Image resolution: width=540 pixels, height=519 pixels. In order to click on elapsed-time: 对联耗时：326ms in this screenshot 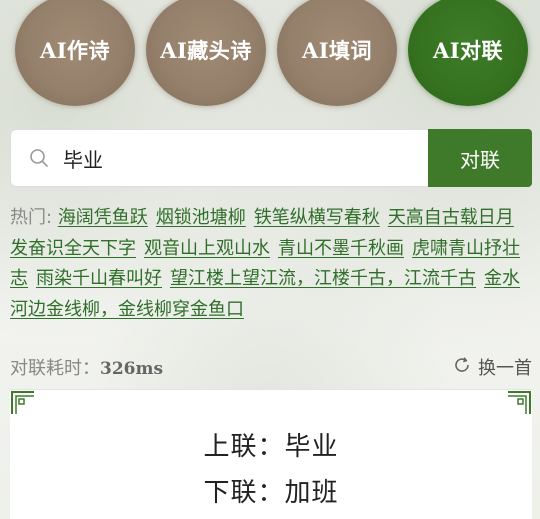, I will do `click(86, 367)`.